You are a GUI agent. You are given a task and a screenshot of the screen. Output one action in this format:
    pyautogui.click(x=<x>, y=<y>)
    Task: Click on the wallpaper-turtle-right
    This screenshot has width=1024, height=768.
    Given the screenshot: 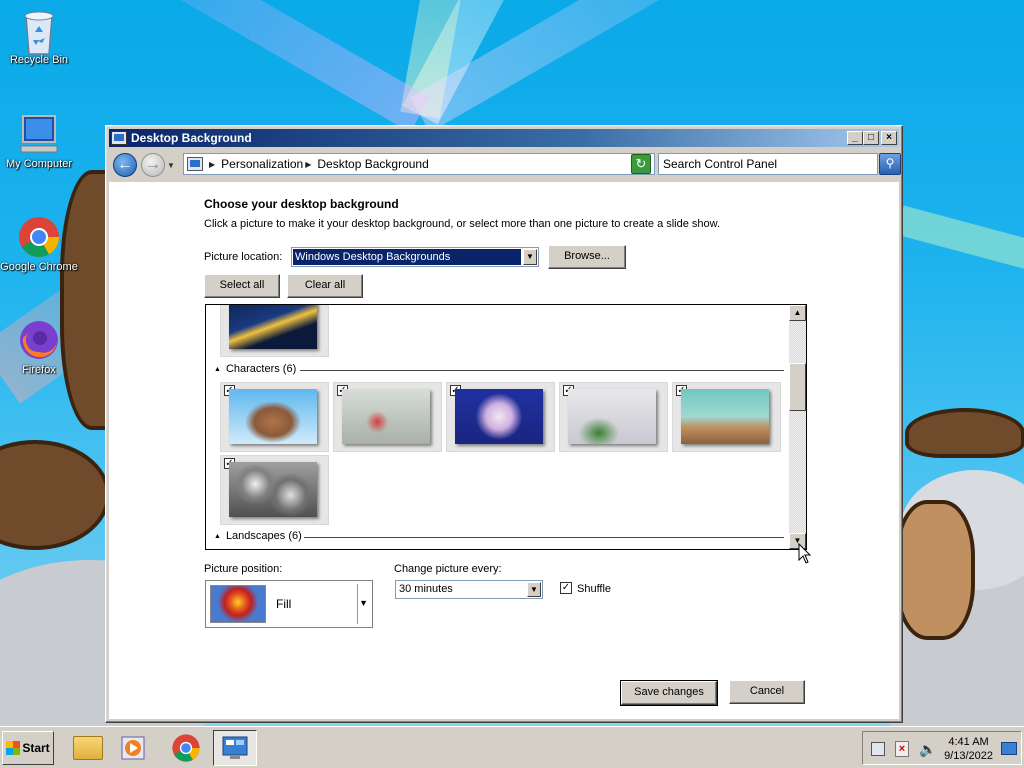 What is the action you would take?
    pyautogui.click(x=935, y=570)
    